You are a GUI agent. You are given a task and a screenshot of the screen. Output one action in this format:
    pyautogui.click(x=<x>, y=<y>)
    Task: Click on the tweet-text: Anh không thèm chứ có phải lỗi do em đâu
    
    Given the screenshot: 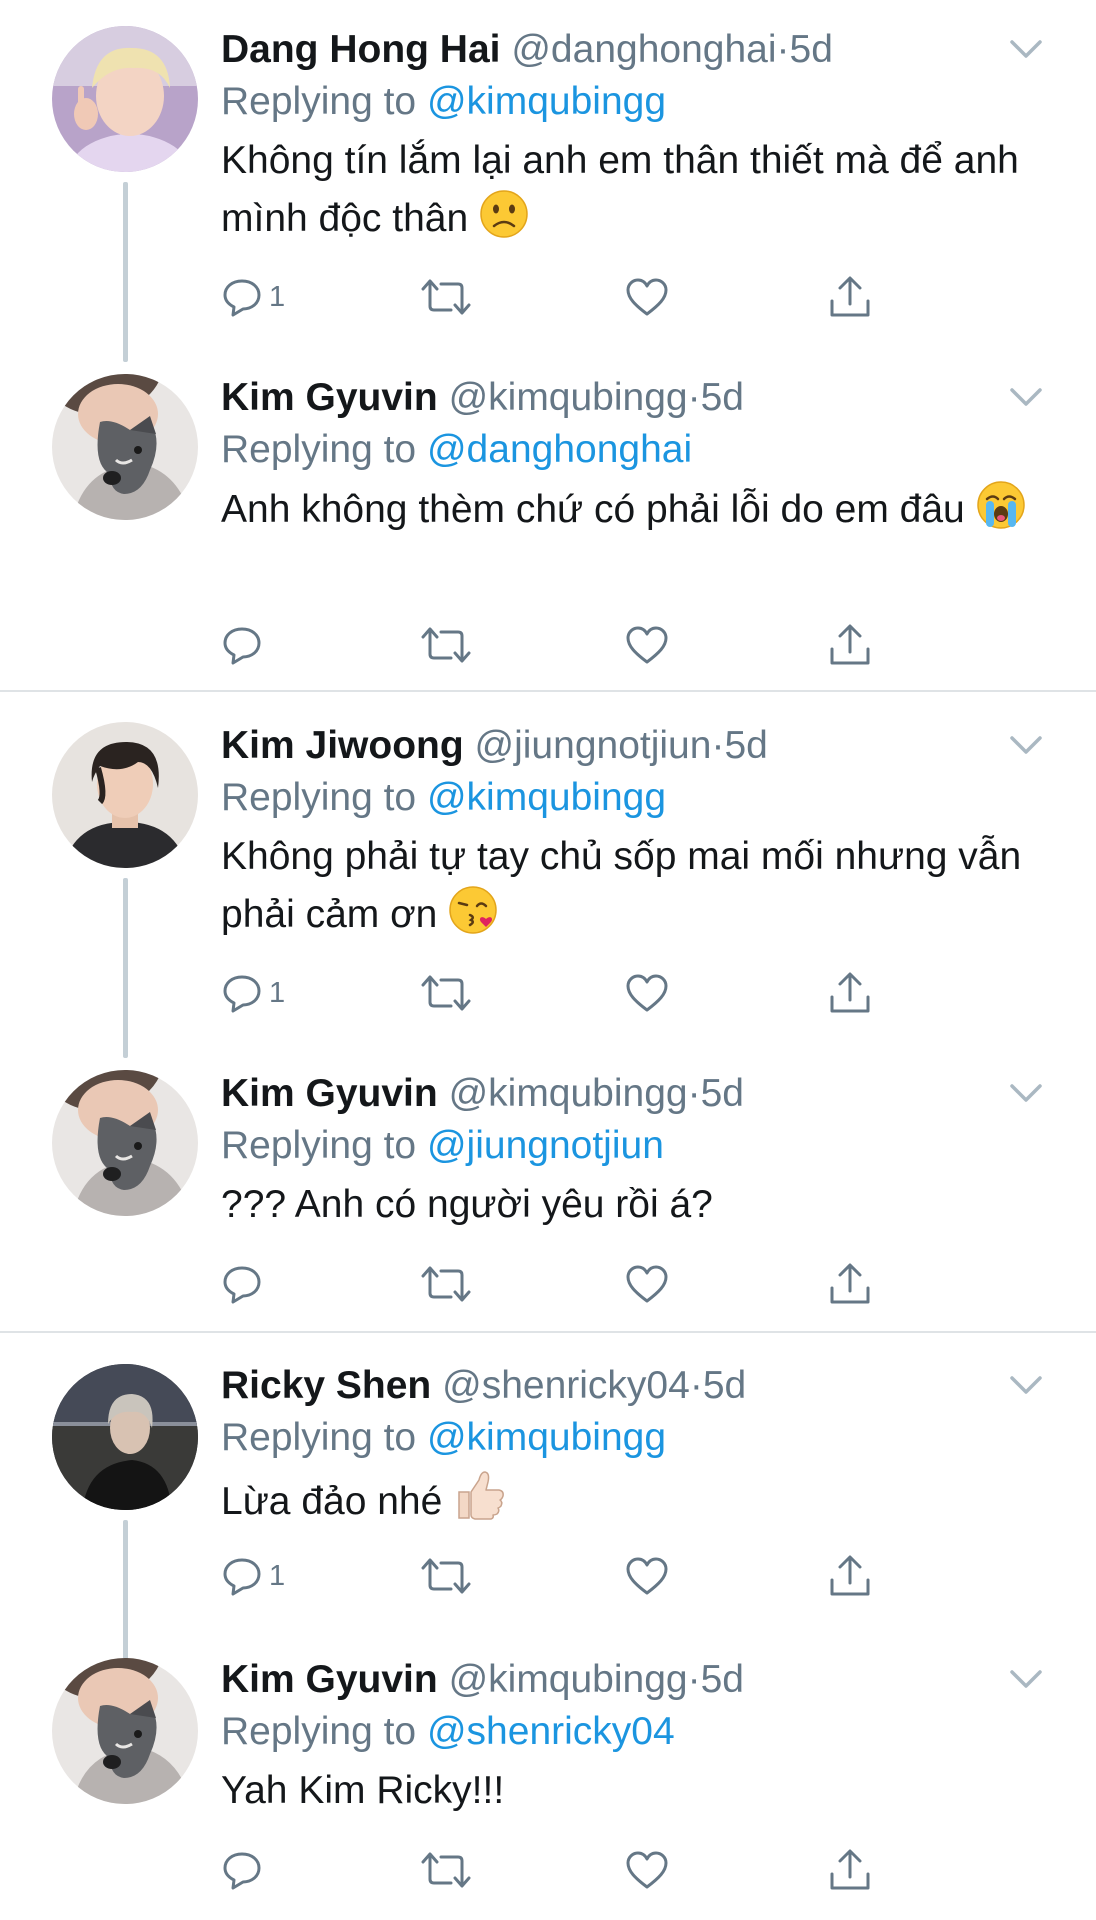 What is the action you would take?
    pyautogui.click(x=636, y=509)
    